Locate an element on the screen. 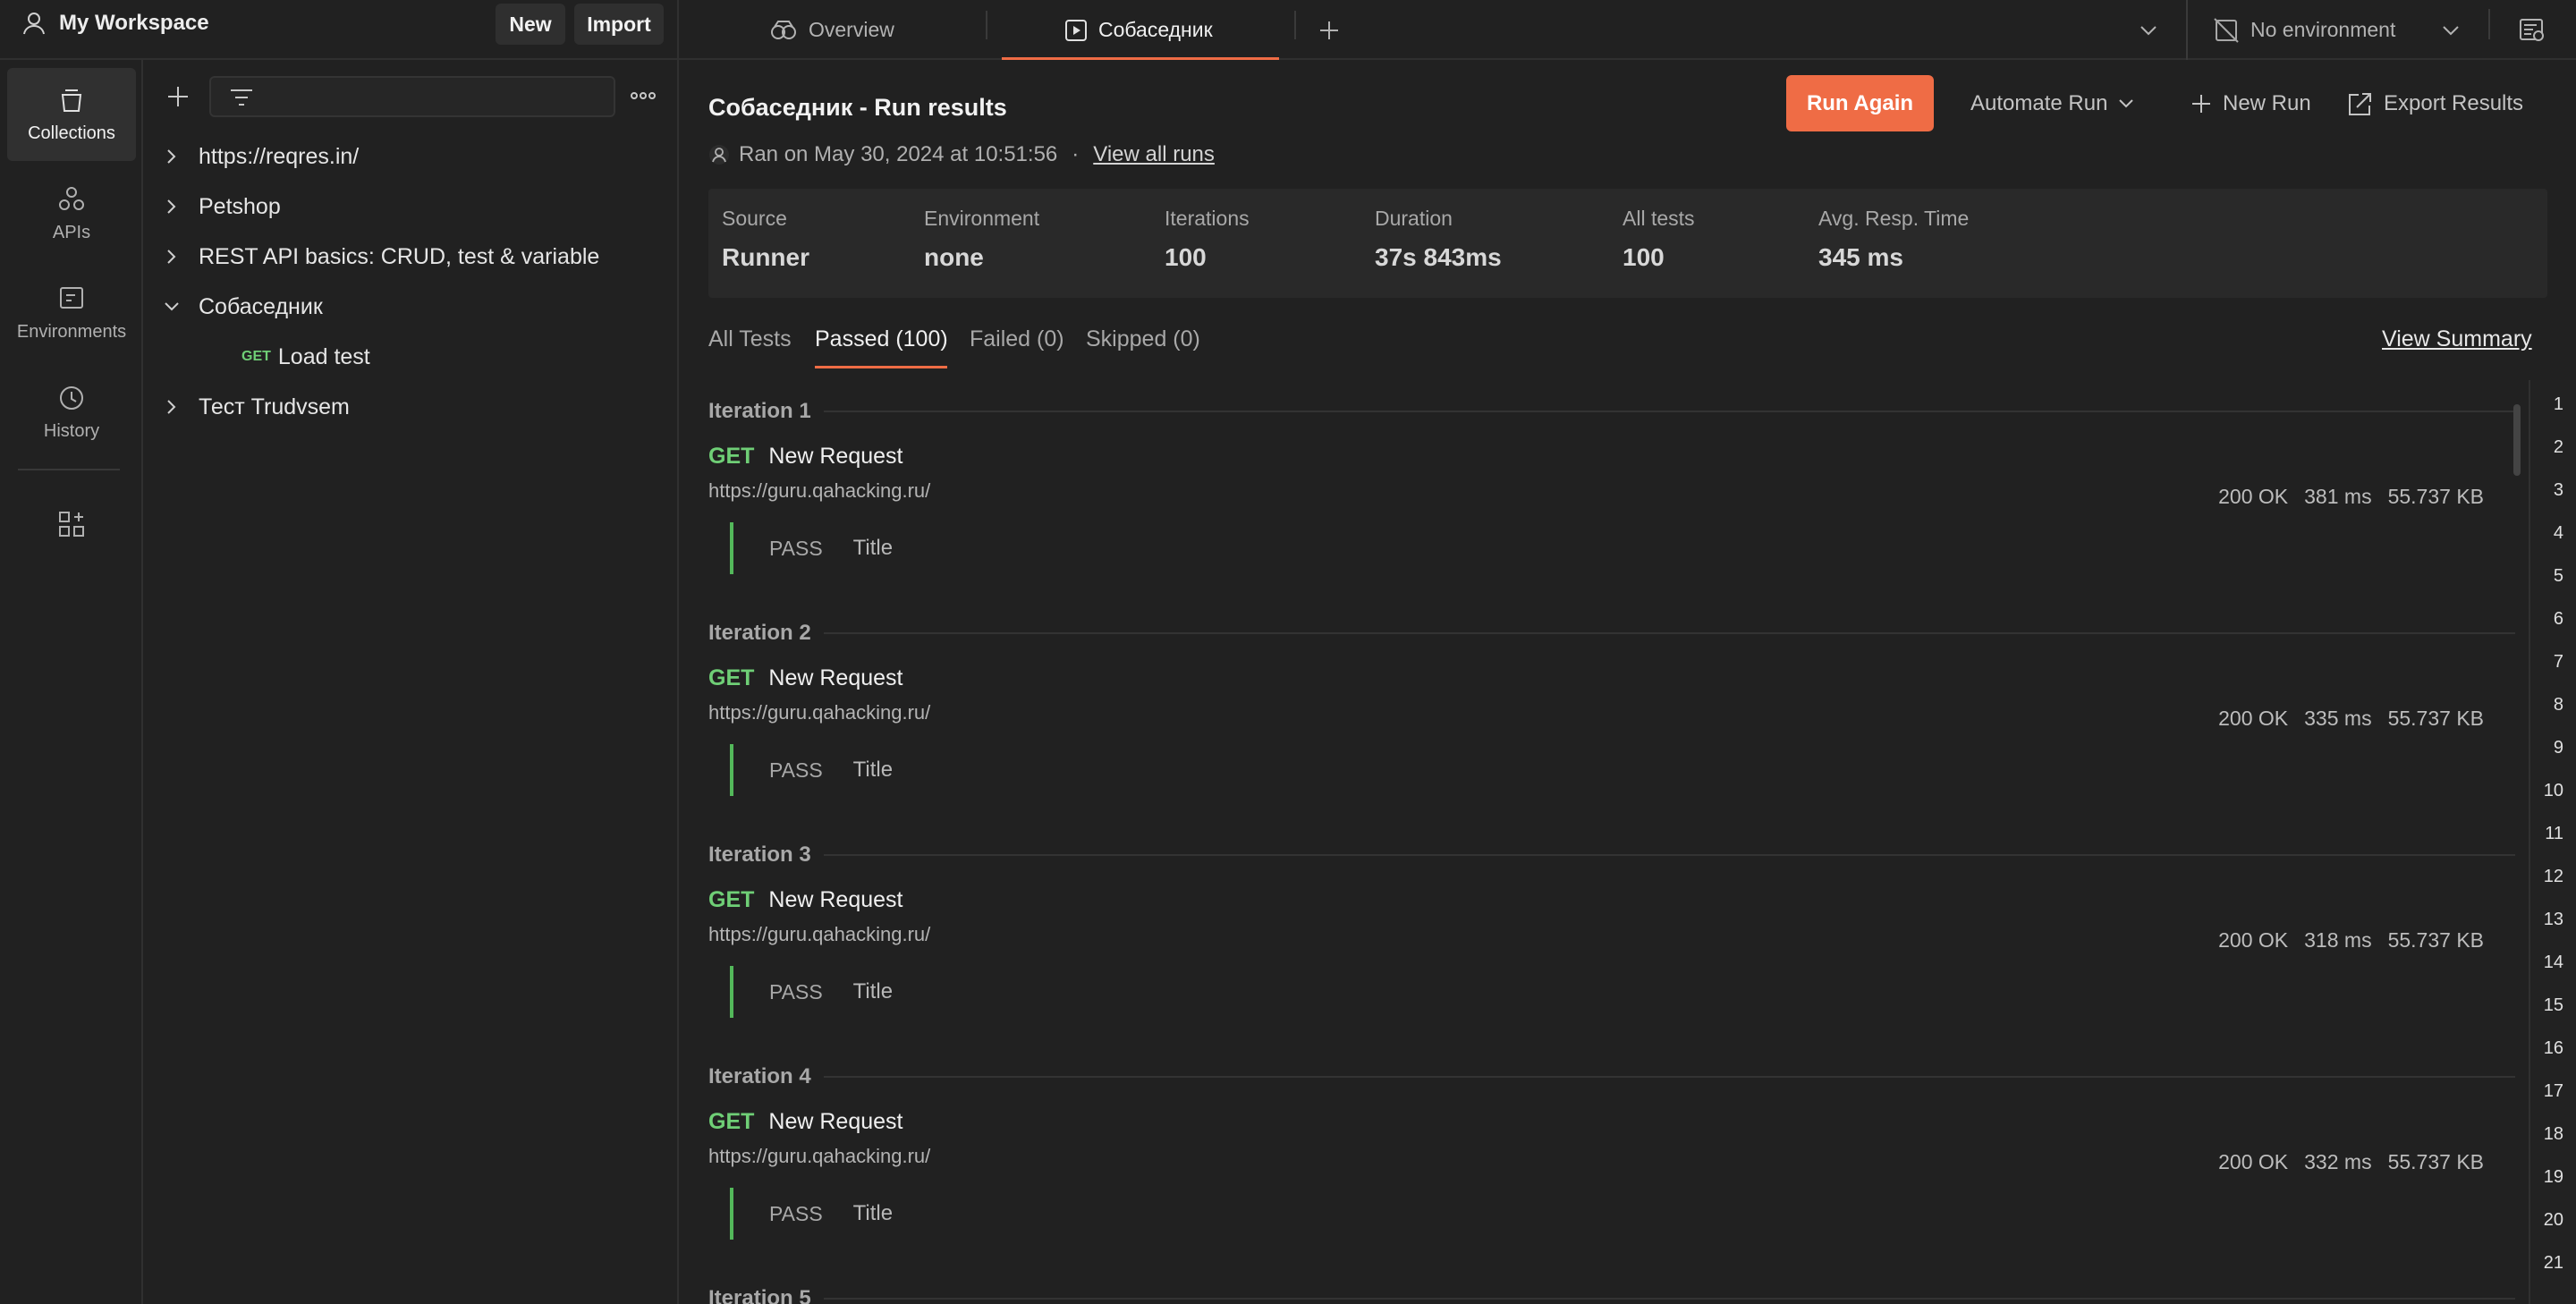 This screenshot has height=1304, width=2576. iteration-number-link: 1 is located at coordinates (2558, 405).